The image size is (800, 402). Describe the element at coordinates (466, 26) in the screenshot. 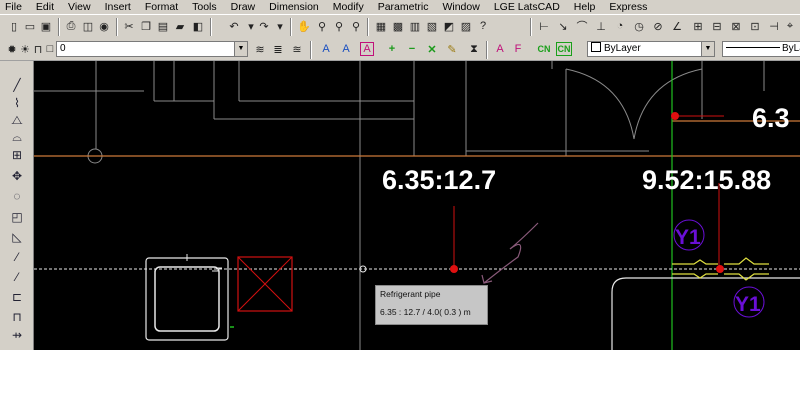

I see `calculator-icon: ▨` at that location.